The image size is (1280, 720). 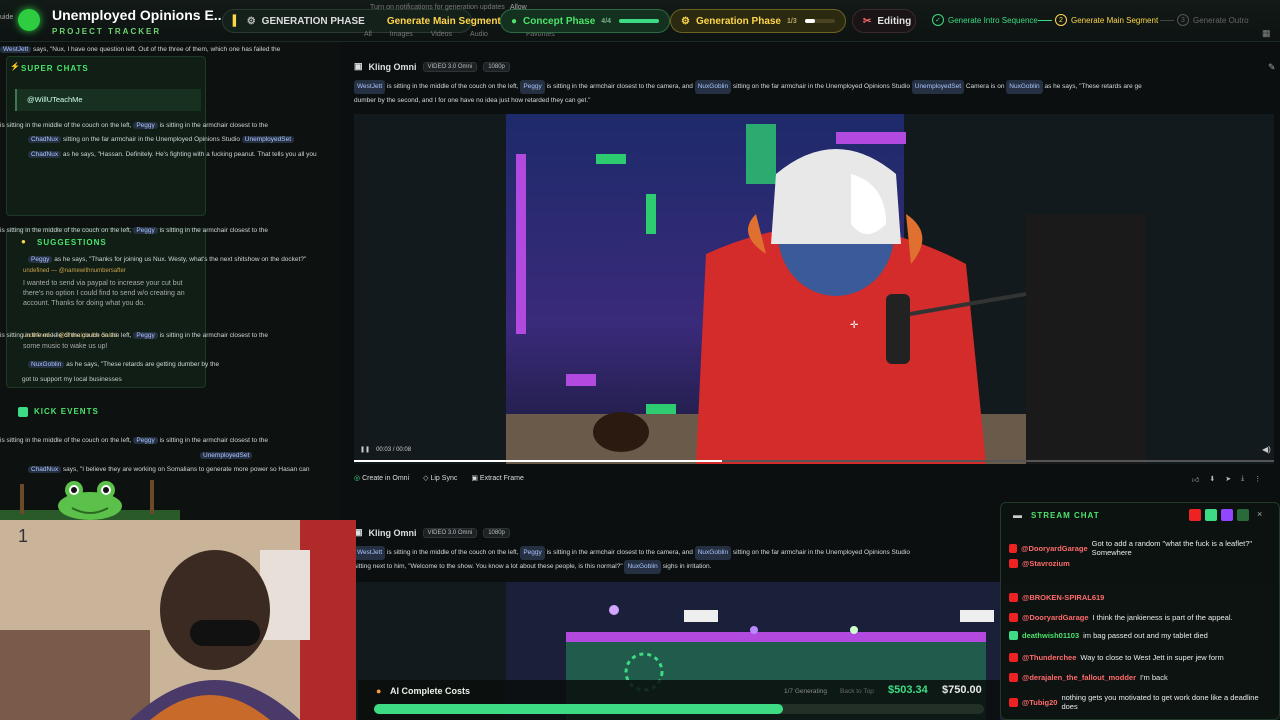 I want to click on check-icon: ✓, so click(x=938, y=20).